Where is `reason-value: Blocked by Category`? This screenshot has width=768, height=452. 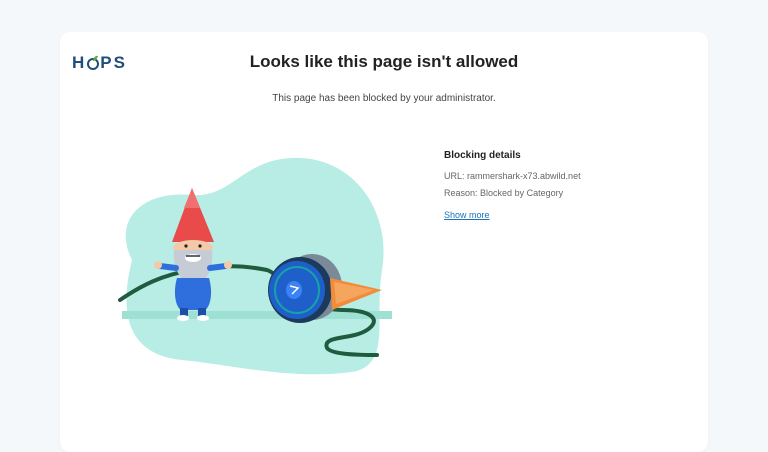 reason-value: Blocked by Category is located at coordinates (522, 193).